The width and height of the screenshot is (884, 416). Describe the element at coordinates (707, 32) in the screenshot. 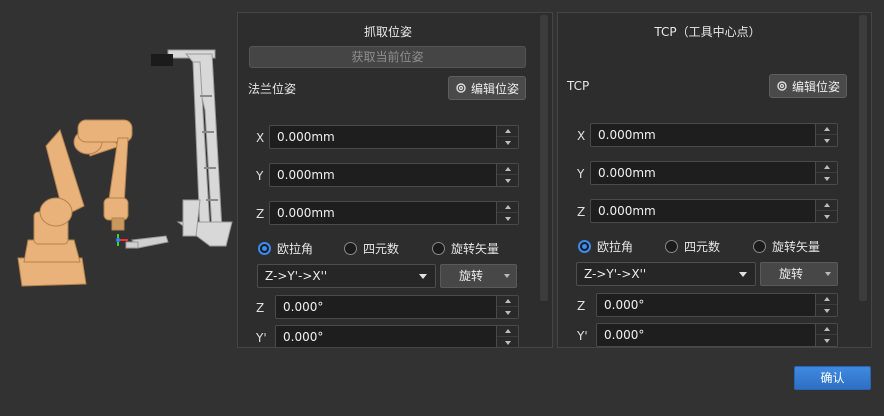

I see `panel-title: TCP（工具中心点）` at that location.